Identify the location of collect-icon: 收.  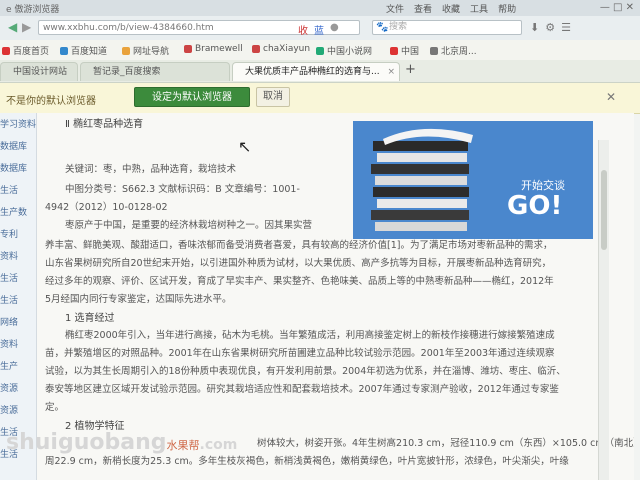
(303, 29).